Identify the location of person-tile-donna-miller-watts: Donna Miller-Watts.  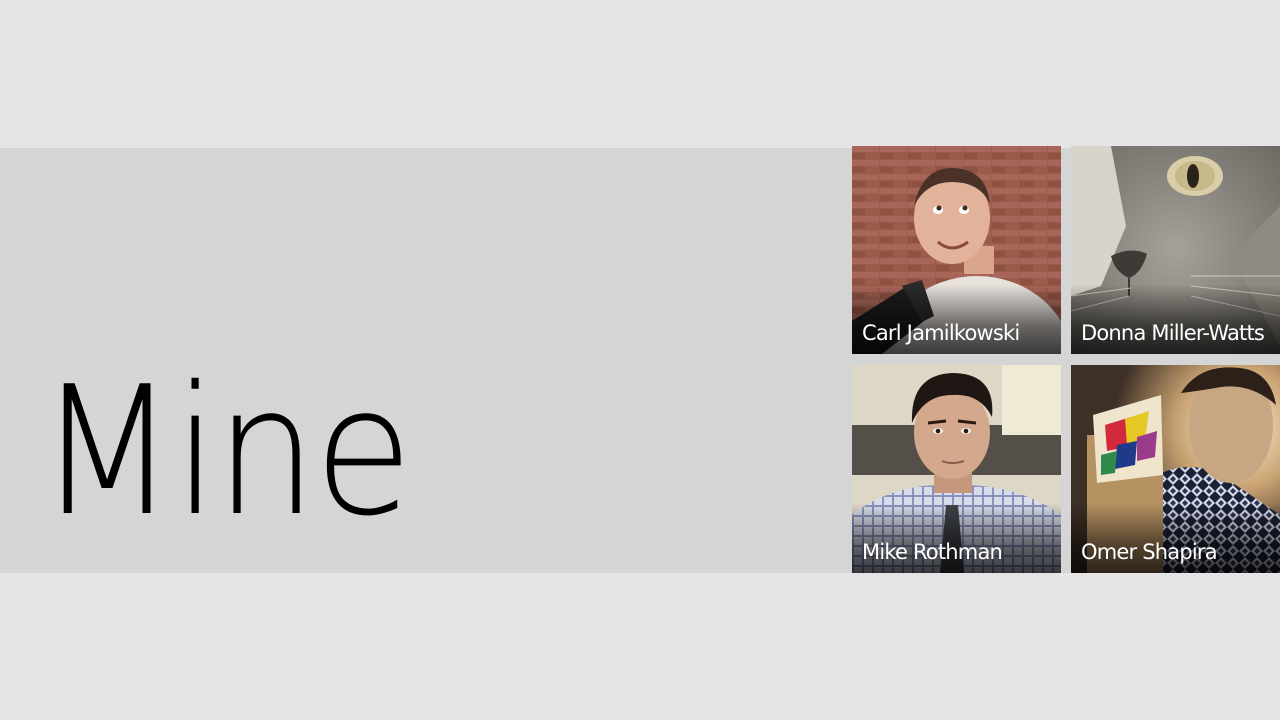
(1175, 250).